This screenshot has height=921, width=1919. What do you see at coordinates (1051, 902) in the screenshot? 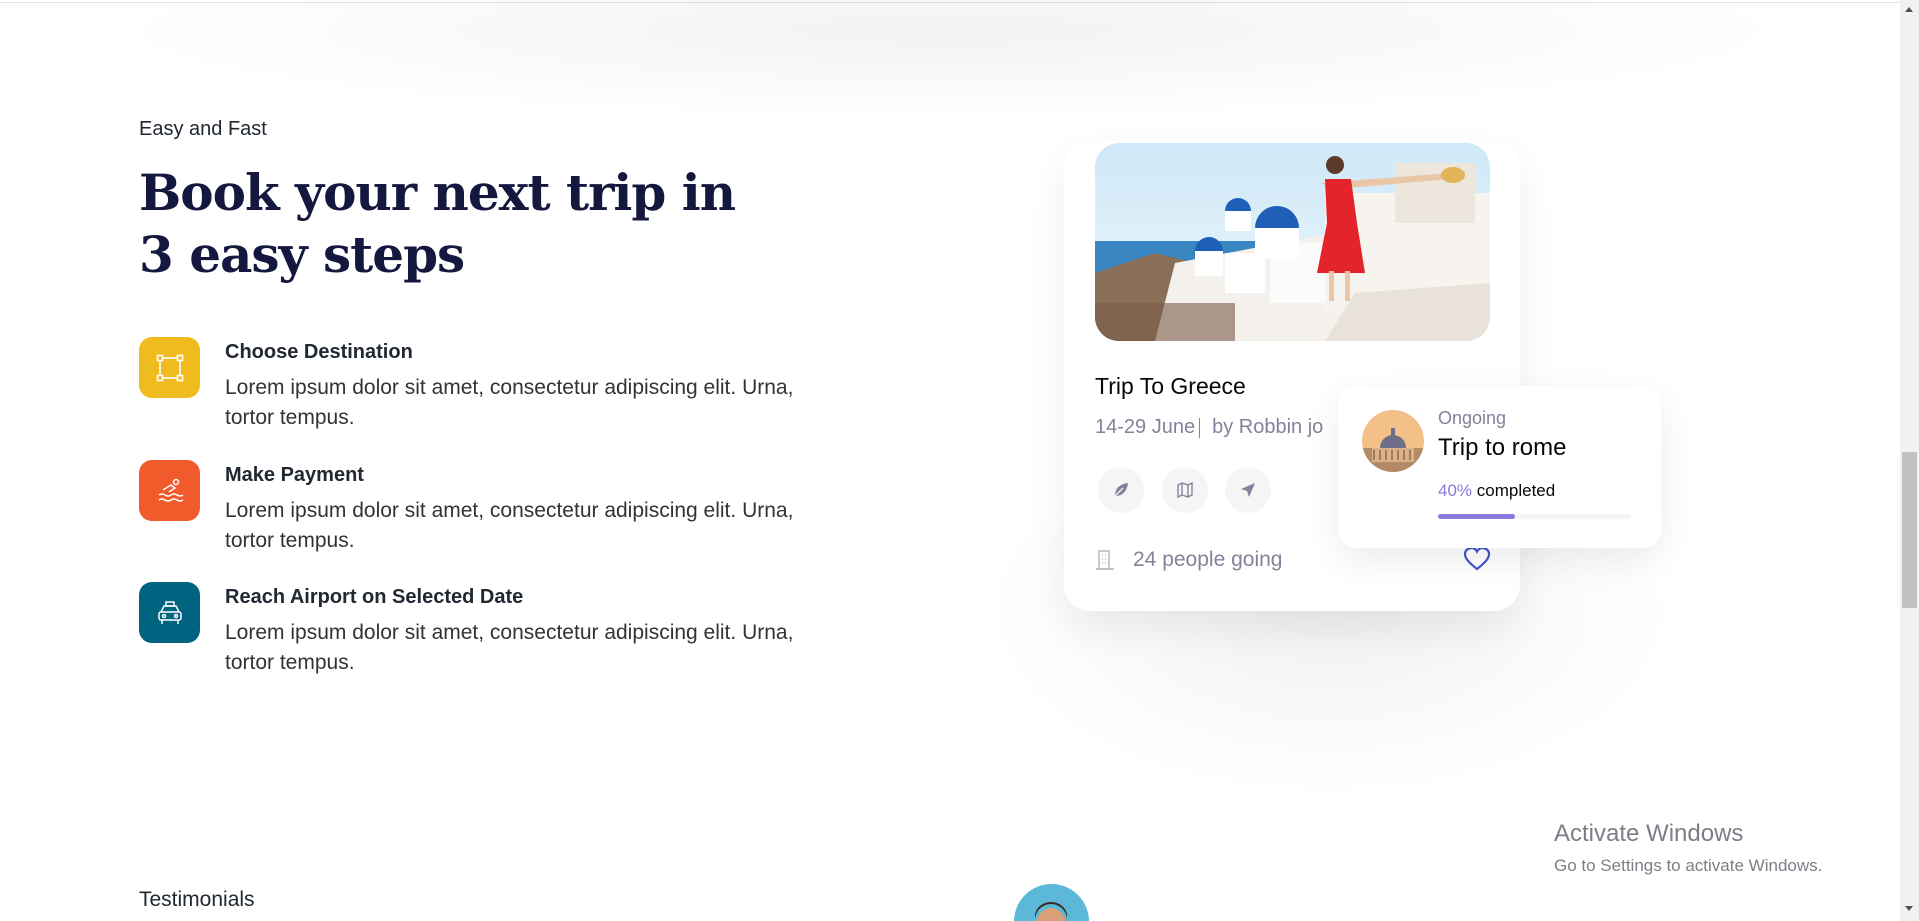
I see `testimonial-avatar` at bounding box center [1051, 902].